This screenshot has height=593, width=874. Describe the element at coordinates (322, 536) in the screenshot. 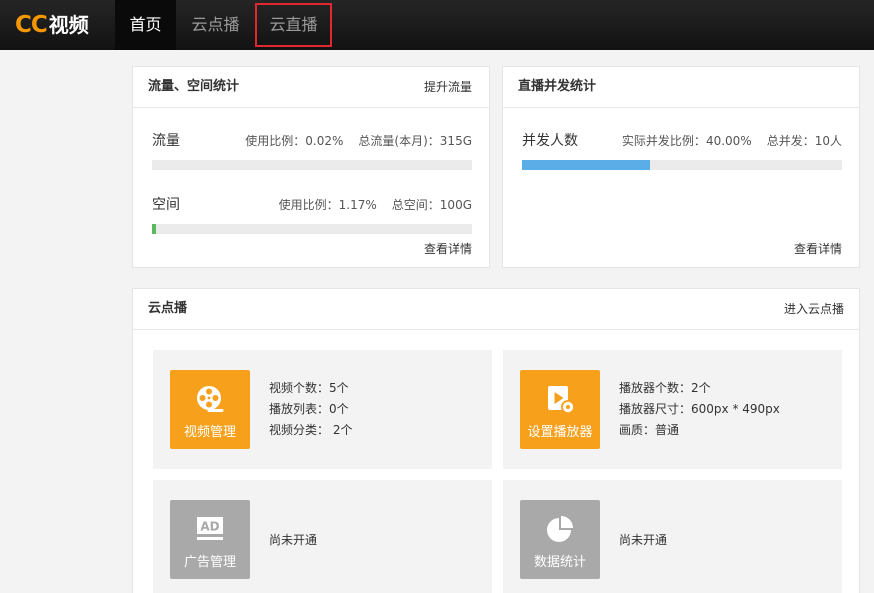

I see `ad-management-tile: AD 广告管理 尚未开通` at that location.